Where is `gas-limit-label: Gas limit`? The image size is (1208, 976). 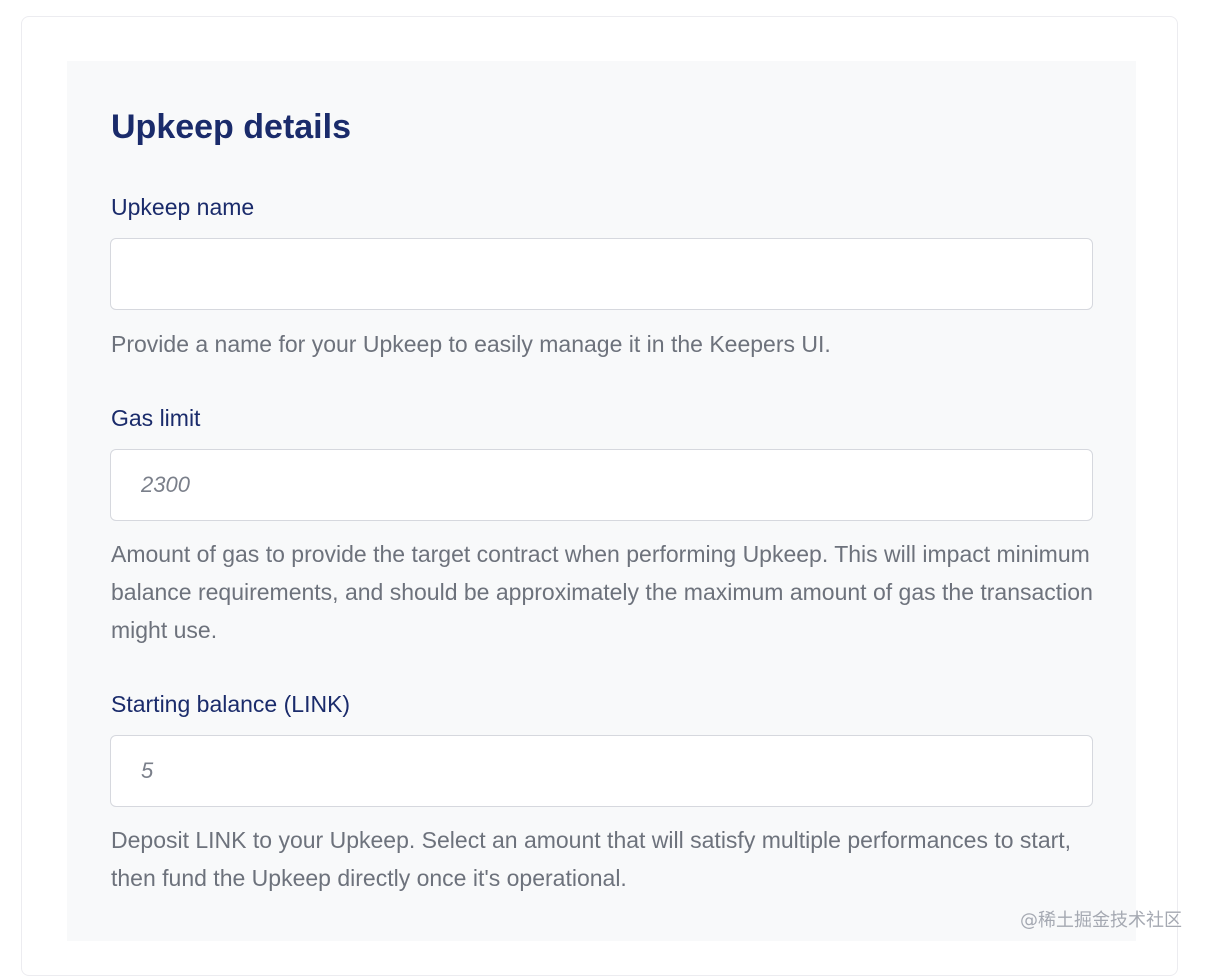 gas-limit-label: Gas limit is located at coordinates (155, 418).